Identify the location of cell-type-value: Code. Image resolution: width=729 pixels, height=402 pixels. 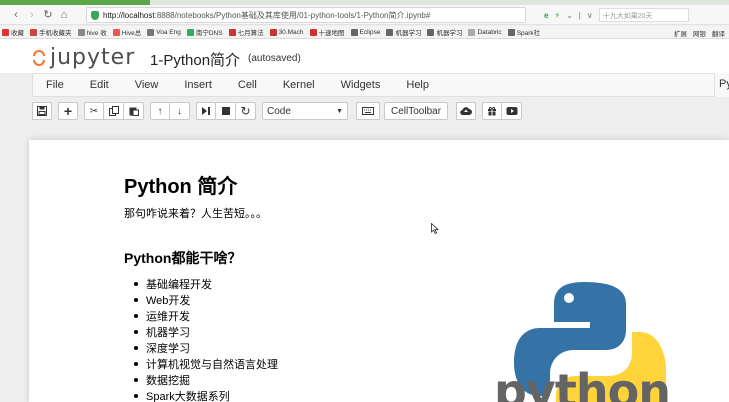
(279, 111).